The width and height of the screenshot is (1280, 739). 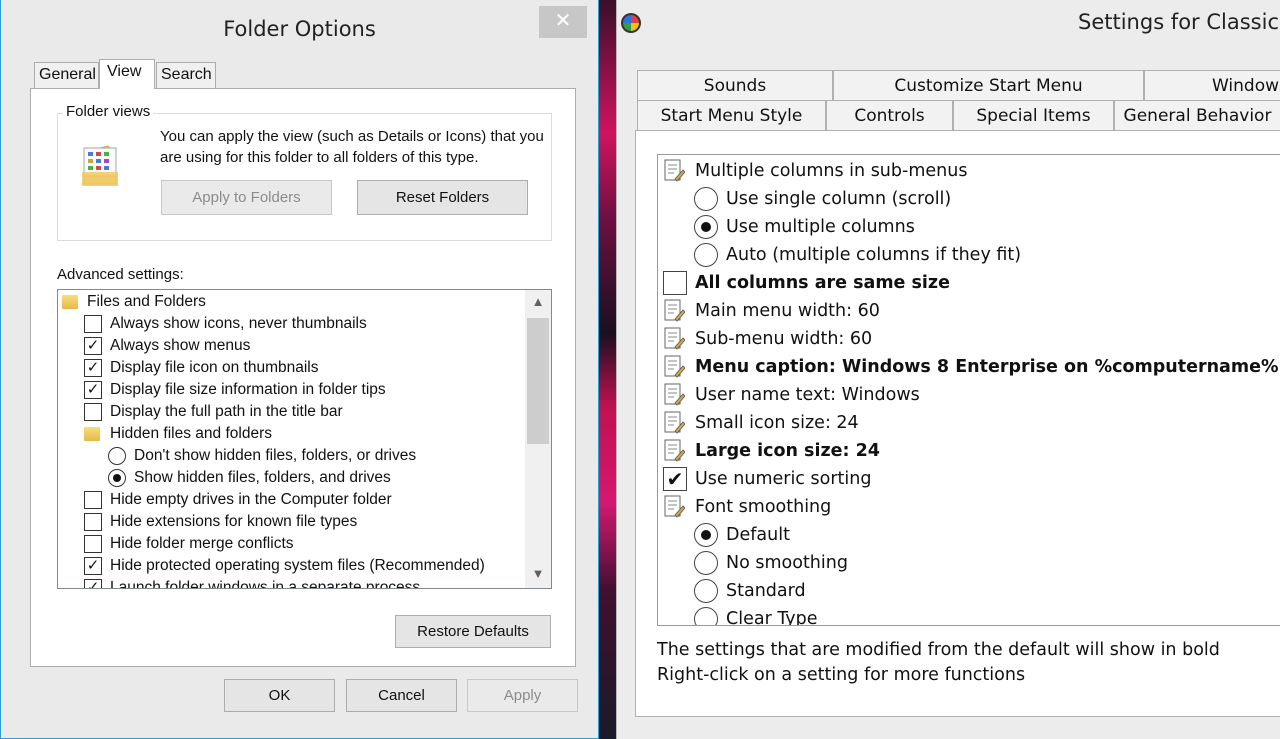 I want to click on setting-item: Main menu width: 60, so click(x=969, y=311).